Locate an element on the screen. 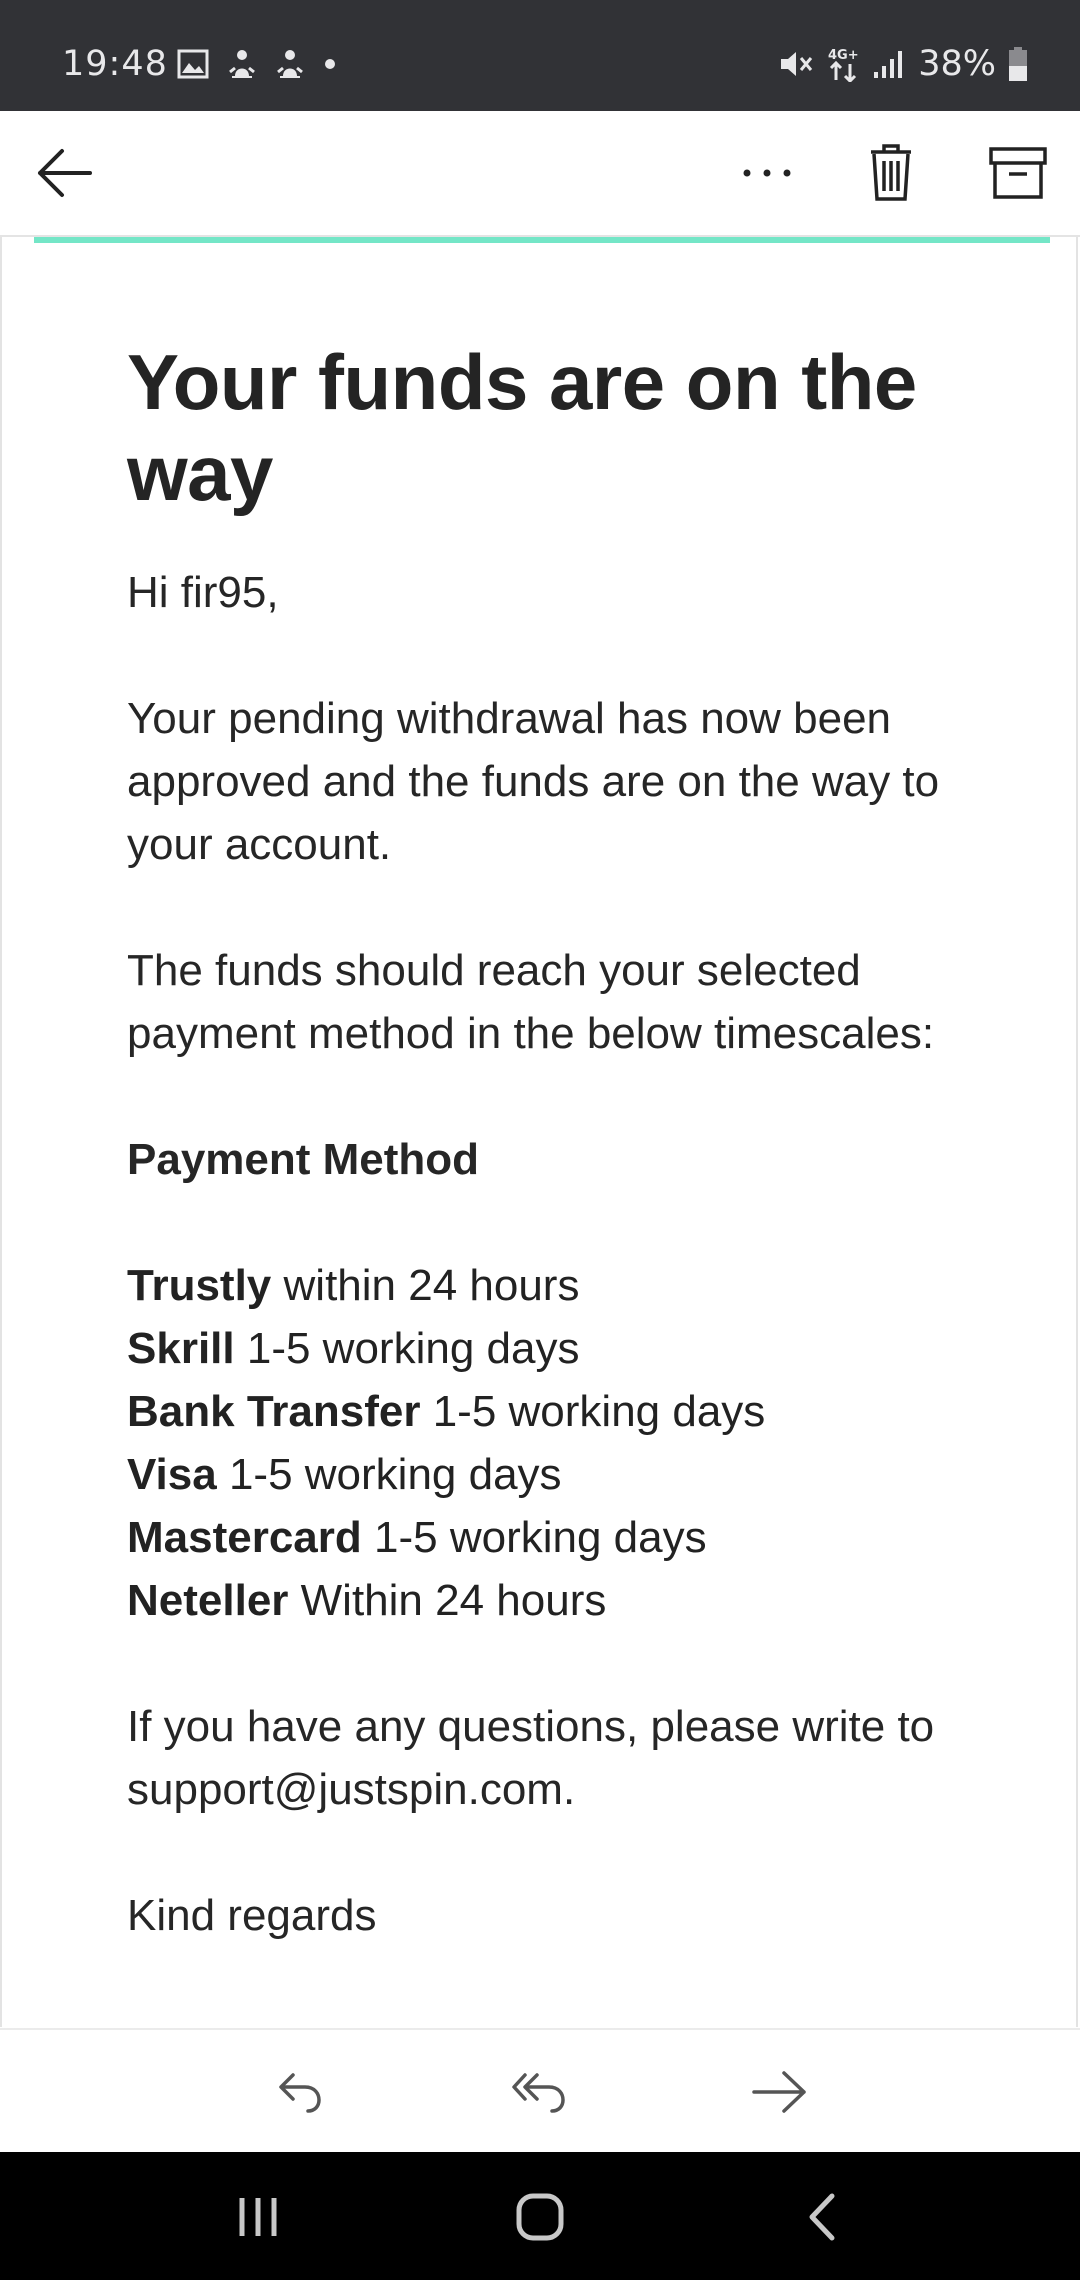 This screenshot has width=1080, height=2280. status-notification-icons is located at coordinates (257, 64).